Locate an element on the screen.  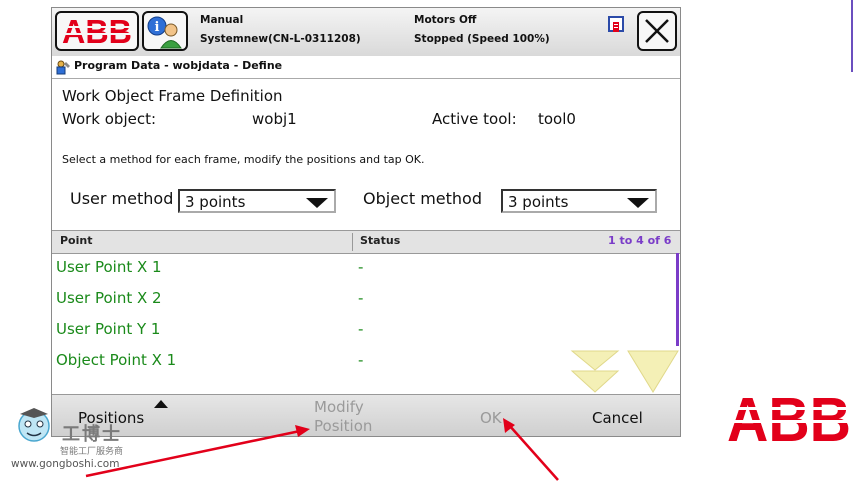
event-log-icon is located at coordinates (616, 24).